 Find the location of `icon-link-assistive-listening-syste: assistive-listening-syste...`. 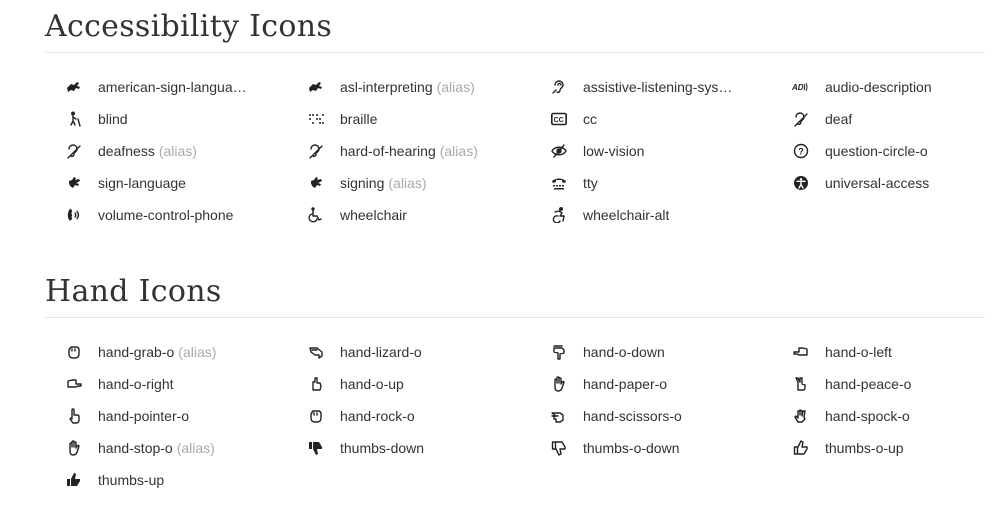

icon-link-assistive-listening-syste: assistive-listening-syste... is located at coordinates (642, 87).